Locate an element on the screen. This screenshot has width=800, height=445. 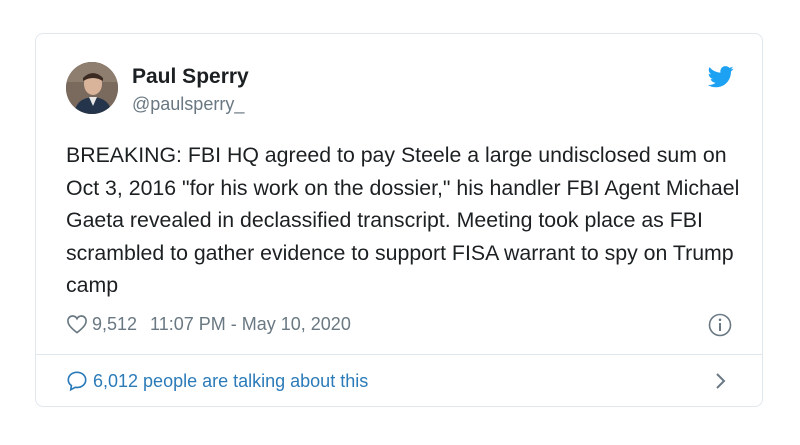
talking-link: 6,012 people are talking about this is located at coordinates (217, 381).